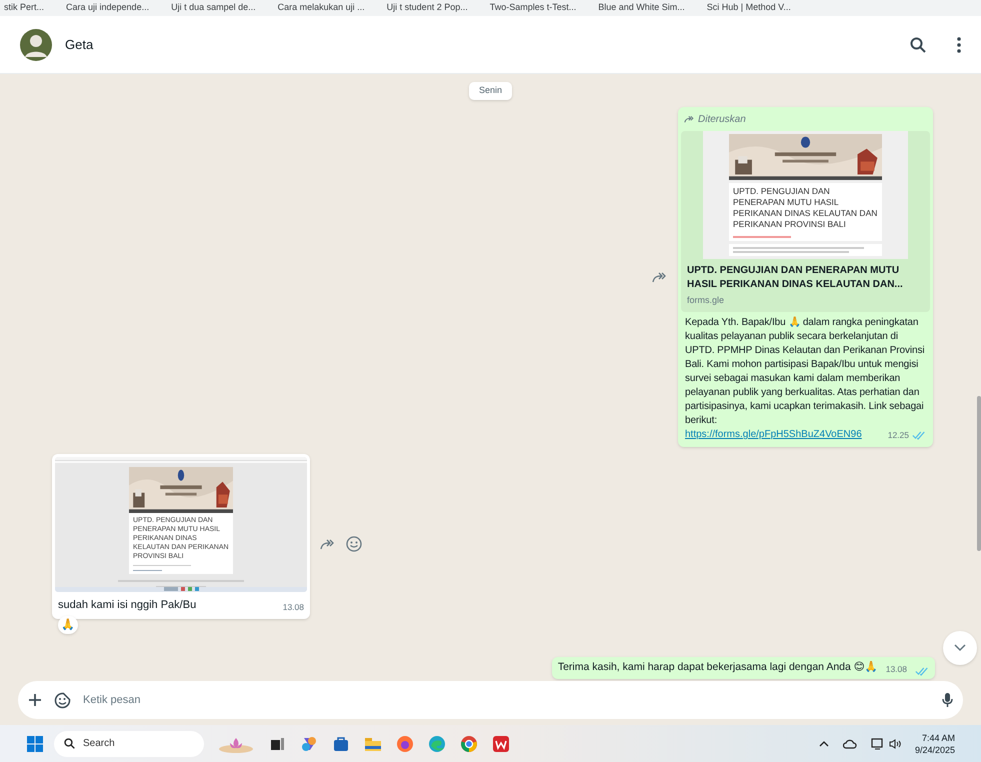  Describe the element at coordinates (898, 435) in the screenshot. I see `message-time: 12.25` at that location.